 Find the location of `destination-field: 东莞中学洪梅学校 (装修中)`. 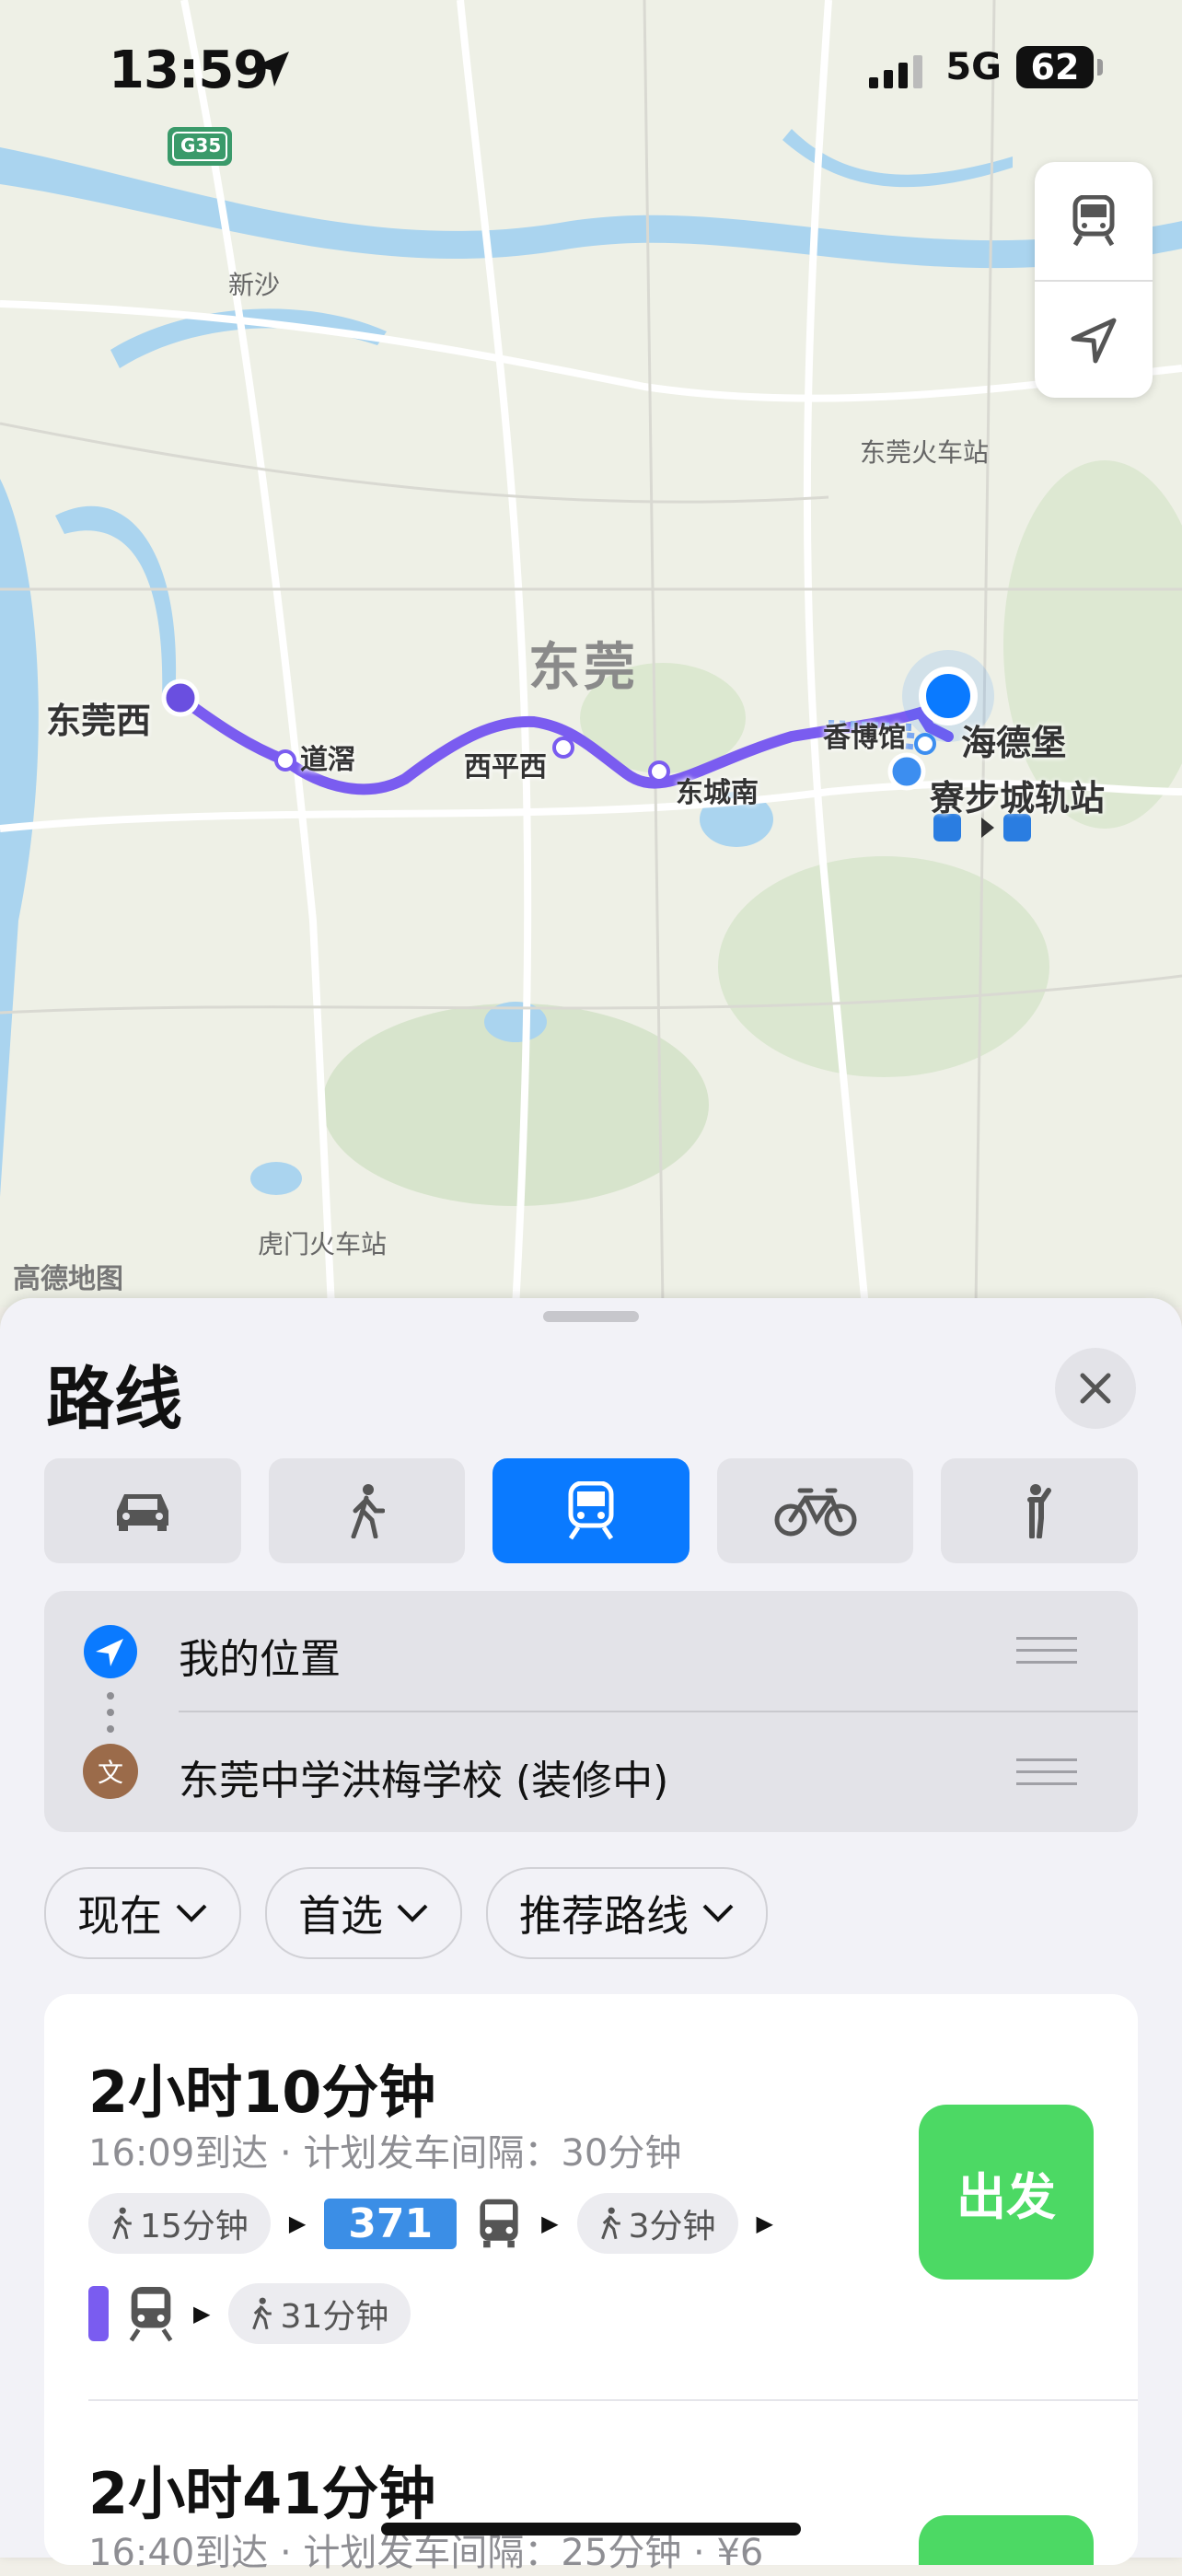

destination-field: 东莞中学洪梅学校 (装修中) is located at coordinates (423, 1776).